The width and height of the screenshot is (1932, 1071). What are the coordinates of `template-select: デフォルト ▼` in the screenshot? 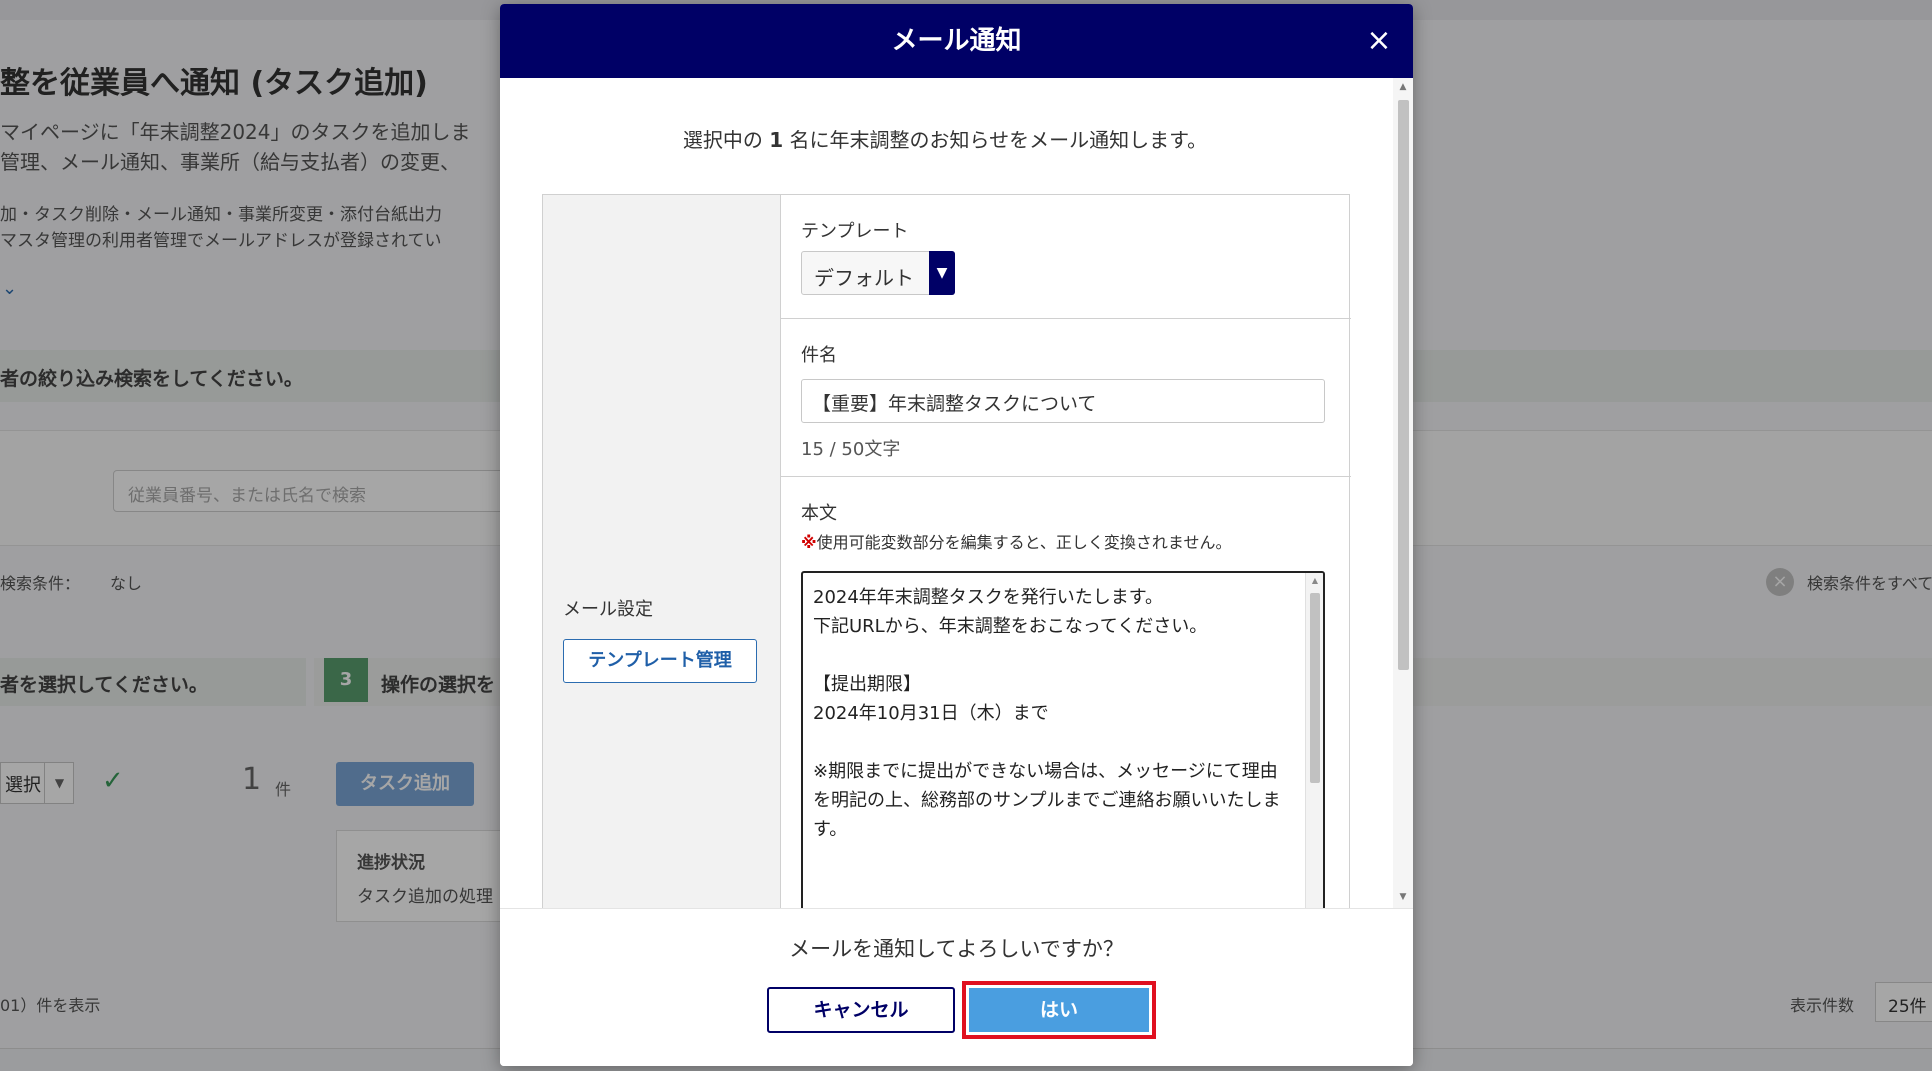 It's located at (878, 273).